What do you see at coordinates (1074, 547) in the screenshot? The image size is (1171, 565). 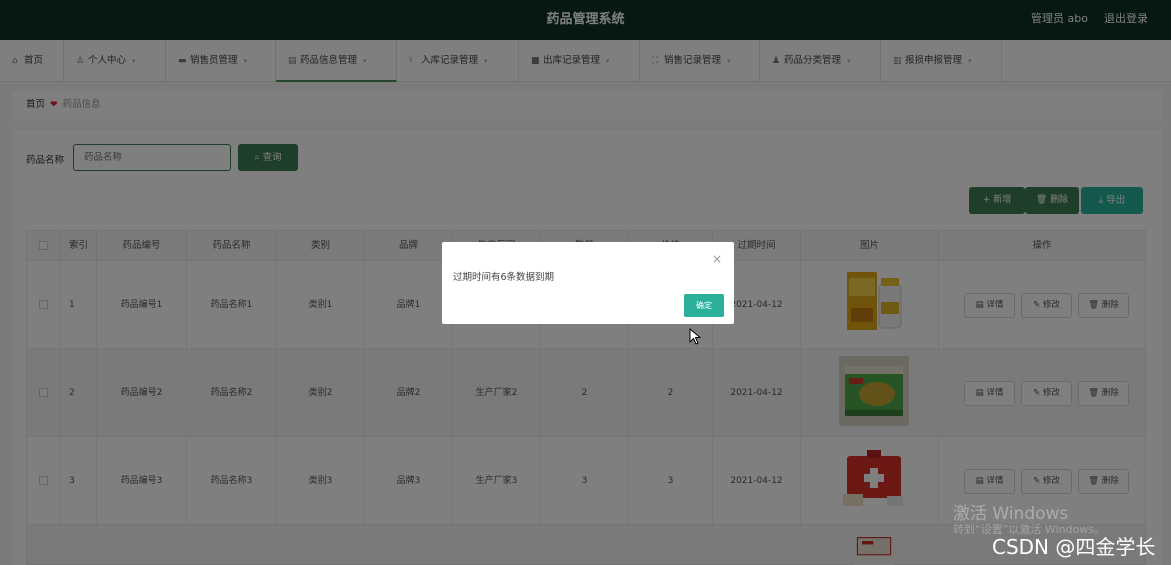 I see `csdn-watermark: CSDN @四金学长` at bounding box center [1074, 547].